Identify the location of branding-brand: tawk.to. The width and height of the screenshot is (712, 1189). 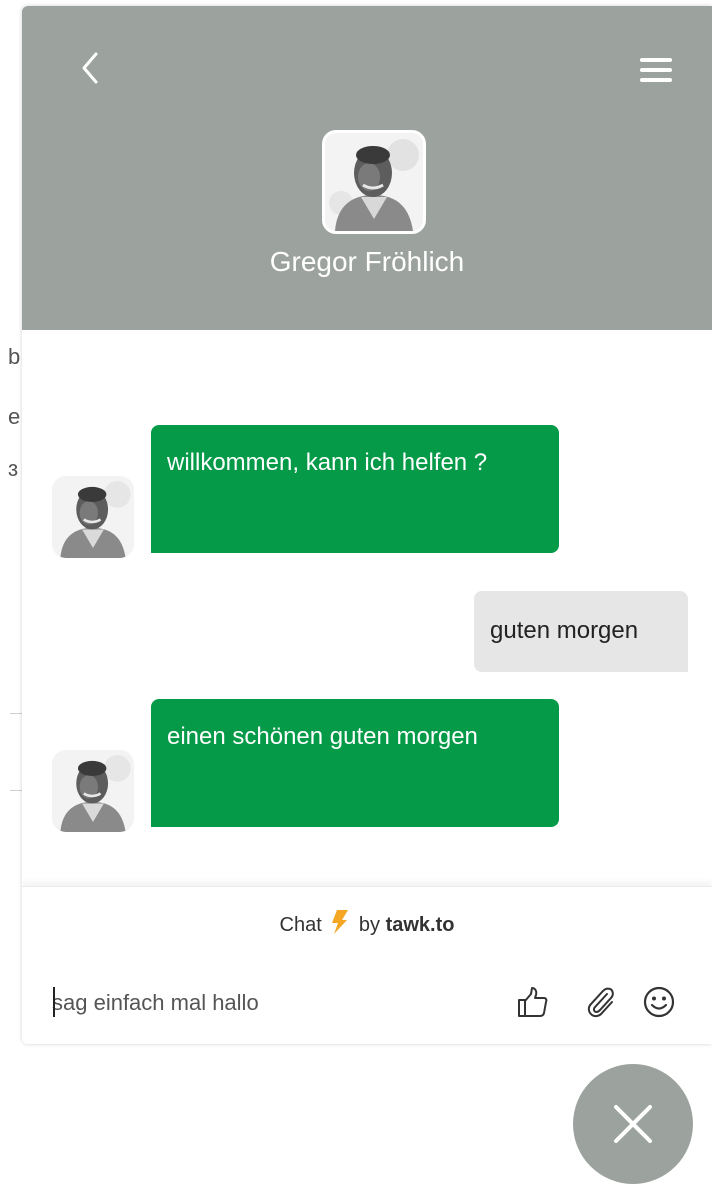
(420, 925).